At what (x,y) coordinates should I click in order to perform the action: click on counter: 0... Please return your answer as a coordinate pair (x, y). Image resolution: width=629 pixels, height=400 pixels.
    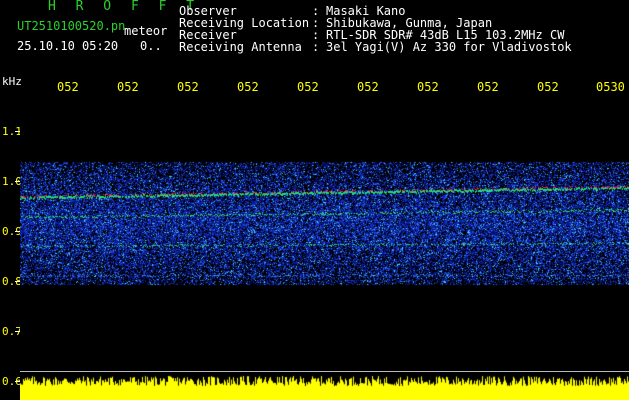
    Looking at the image, I should click on (151, 46).